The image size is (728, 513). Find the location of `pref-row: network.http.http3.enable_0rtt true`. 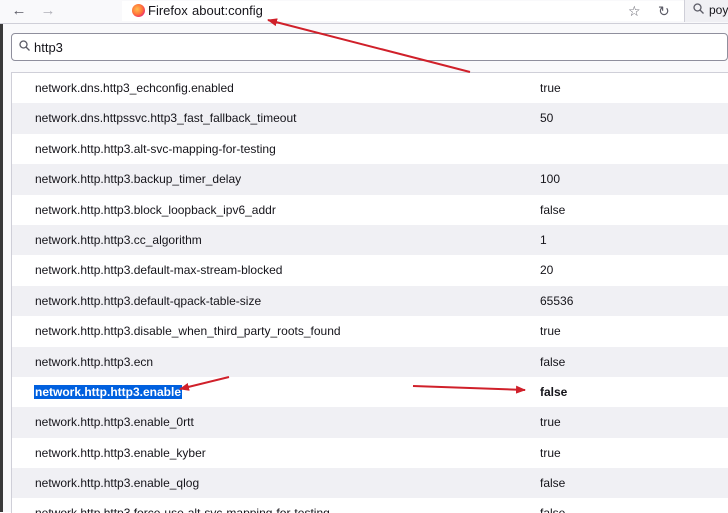

pref-row: network.http.http3.enable_0rtt true is located at coordinates (370, 422).